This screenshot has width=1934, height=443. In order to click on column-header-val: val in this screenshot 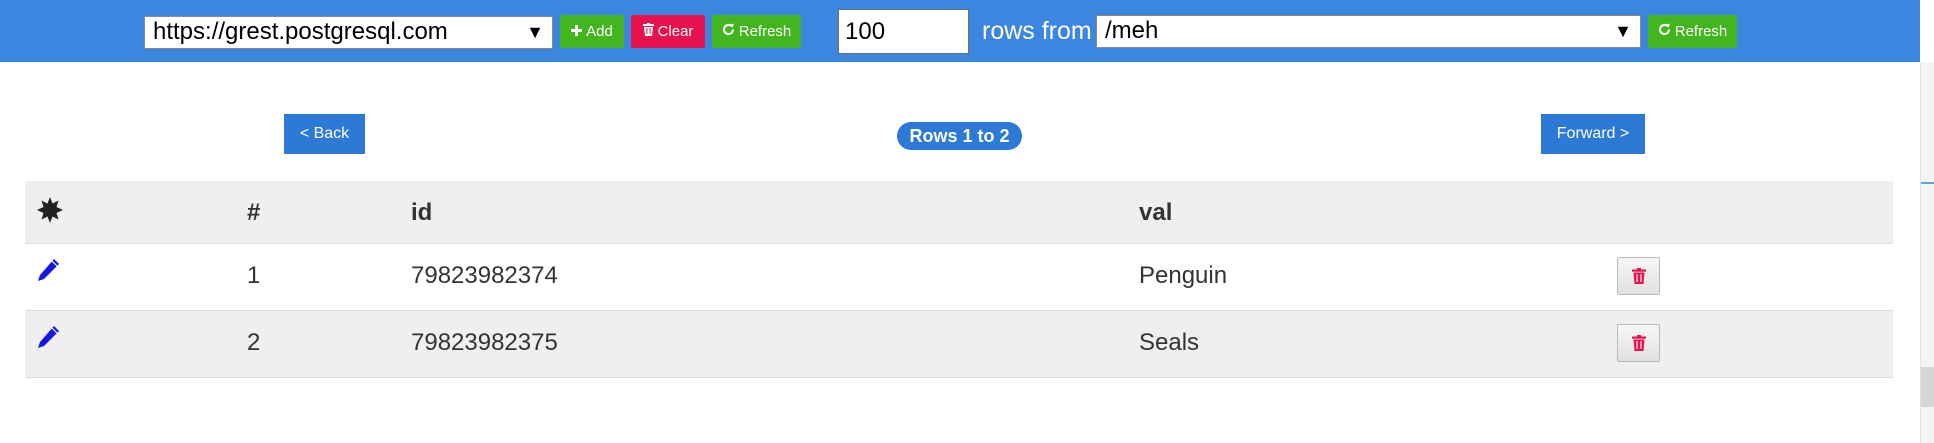, I will do `click(1155, 213)`.